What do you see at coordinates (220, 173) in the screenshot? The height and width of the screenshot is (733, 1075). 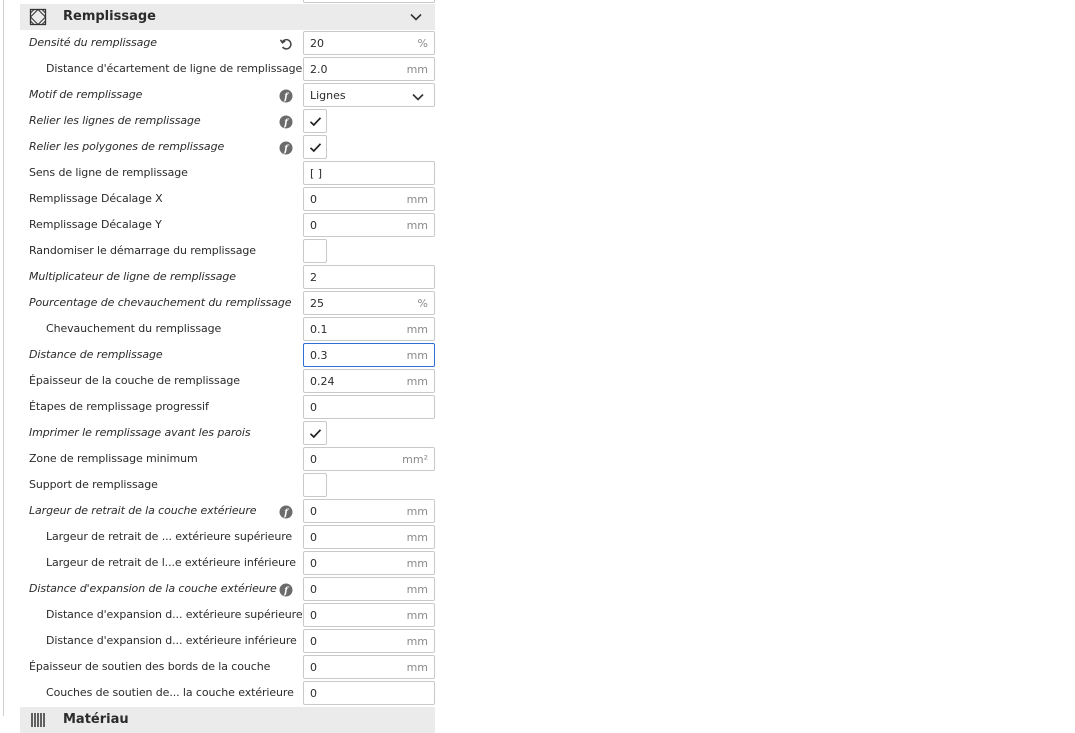 I see `setting-row-infill-angles: Sens de ligne de remplissage [ ]` at bounding box center [220, 173].